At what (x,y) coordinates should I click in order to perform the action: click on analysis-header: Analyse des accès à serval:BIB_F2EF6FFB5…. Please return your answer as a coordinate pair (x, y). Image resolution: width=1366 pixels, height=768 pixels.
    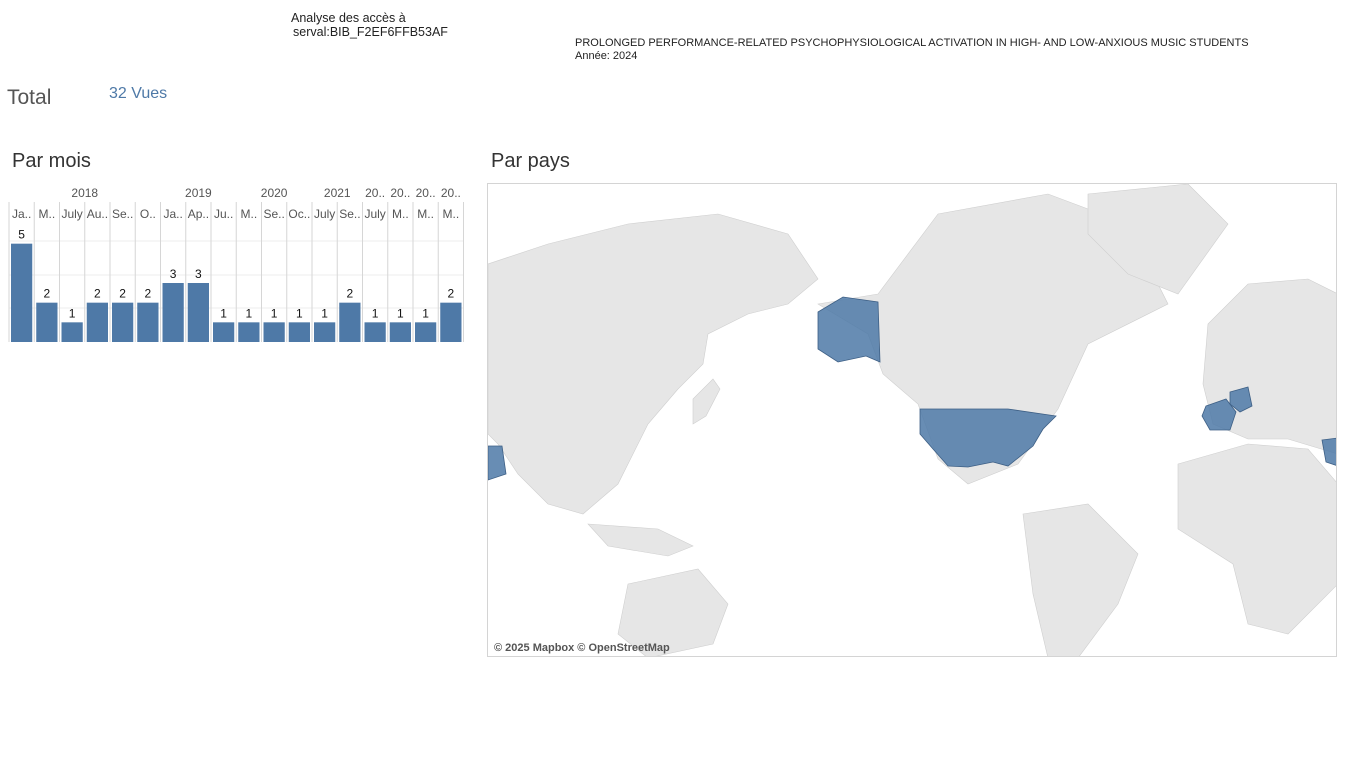
    Looking at the image, I should click on (369, 25).